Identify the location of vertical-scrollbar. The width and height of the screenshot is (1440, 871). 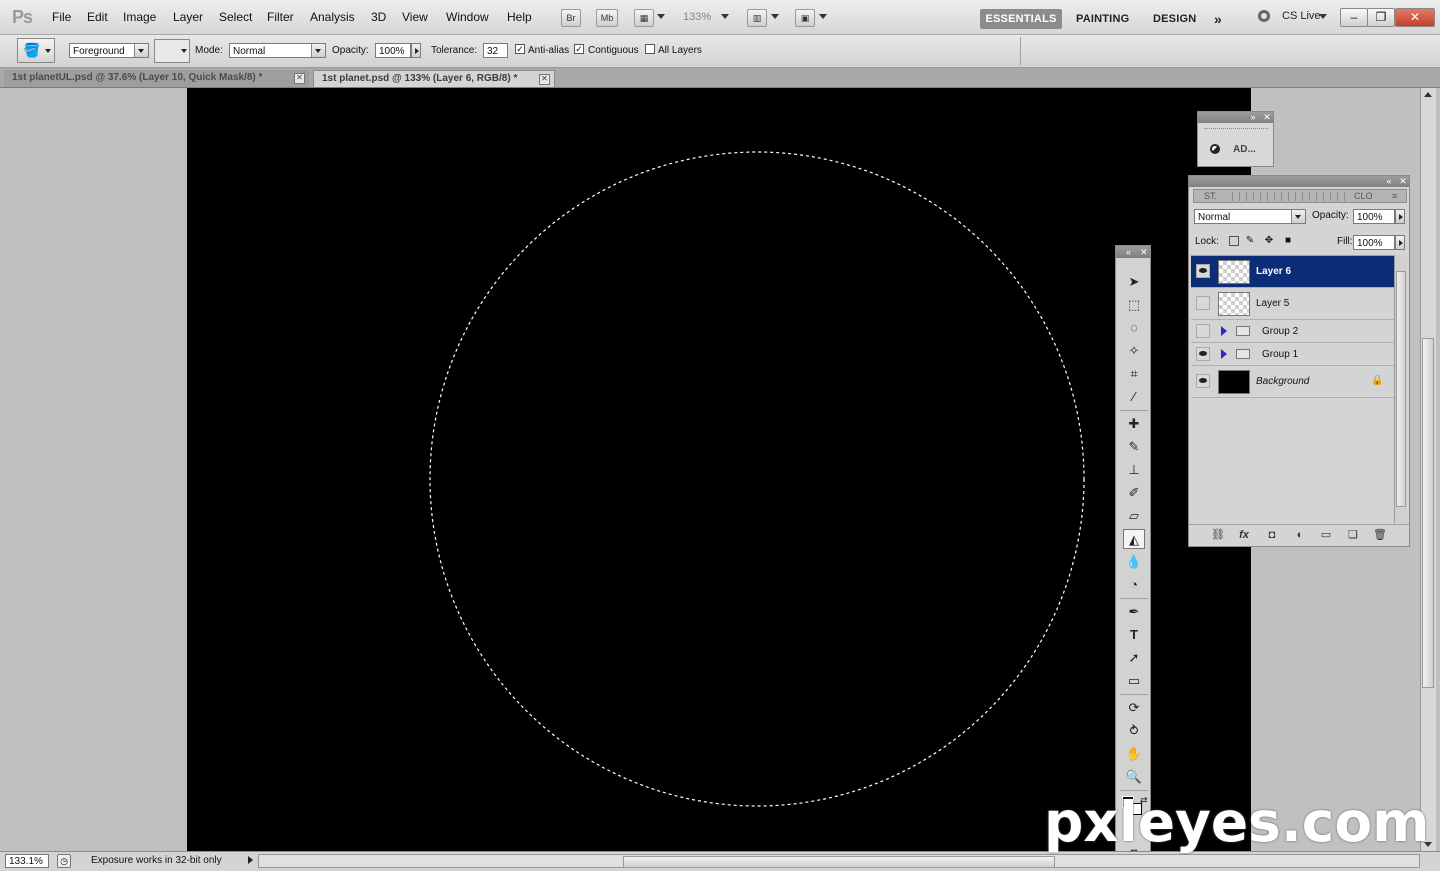
(1428, 469).